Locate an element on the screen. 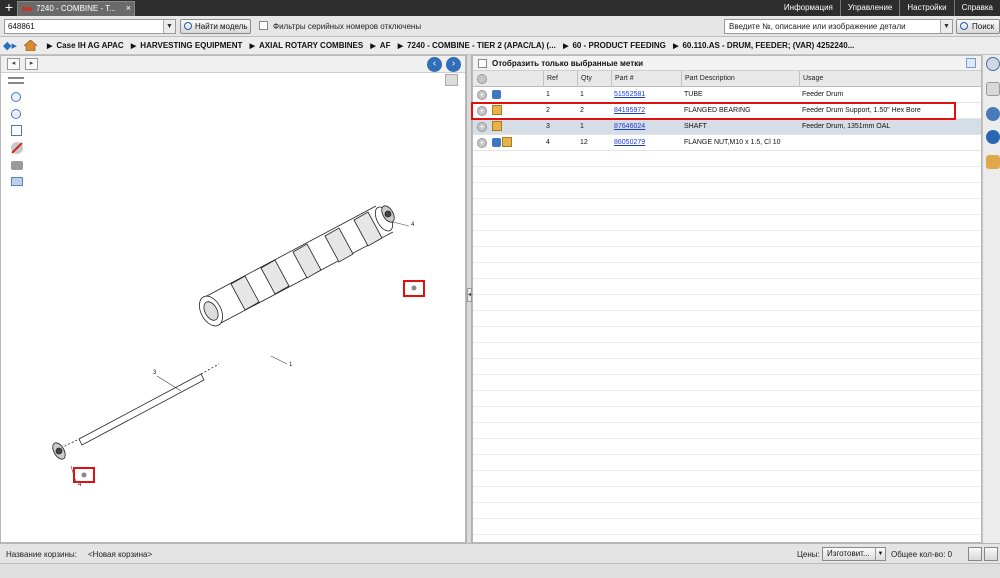 This screenshot has width=1000, height=578. copy-cart-icon is located at coordinates (975, 554).